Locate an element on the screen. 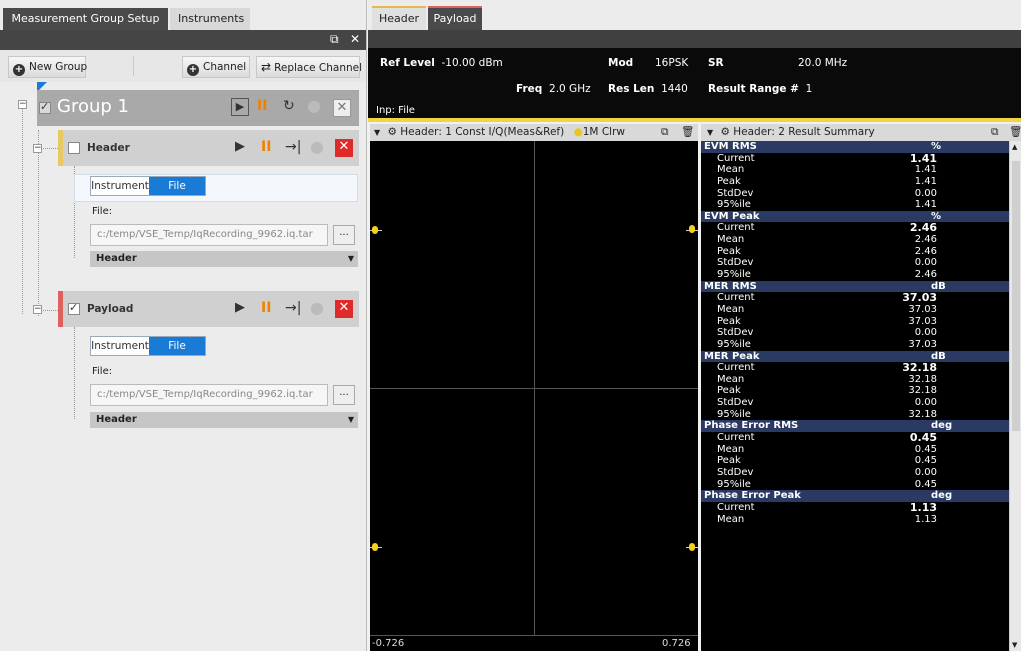 The width and height of the screenshot is (1021, 651). payload-dropdown: Header ▼ is located at coordinates (224, 420).